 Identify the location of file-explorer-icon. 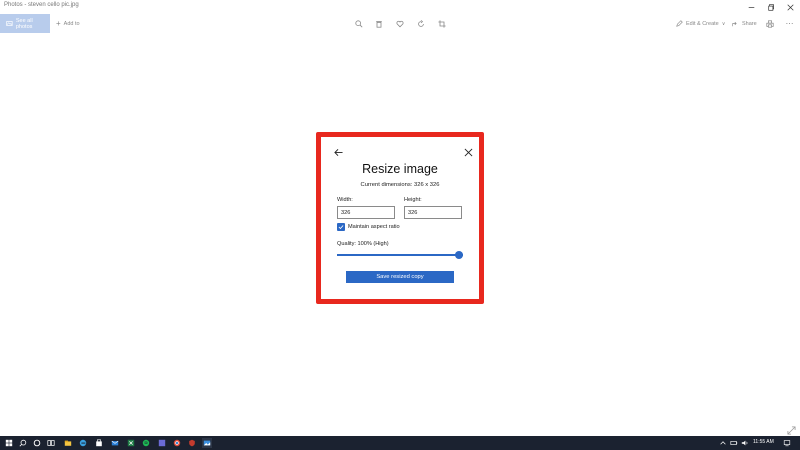
(68, 443).